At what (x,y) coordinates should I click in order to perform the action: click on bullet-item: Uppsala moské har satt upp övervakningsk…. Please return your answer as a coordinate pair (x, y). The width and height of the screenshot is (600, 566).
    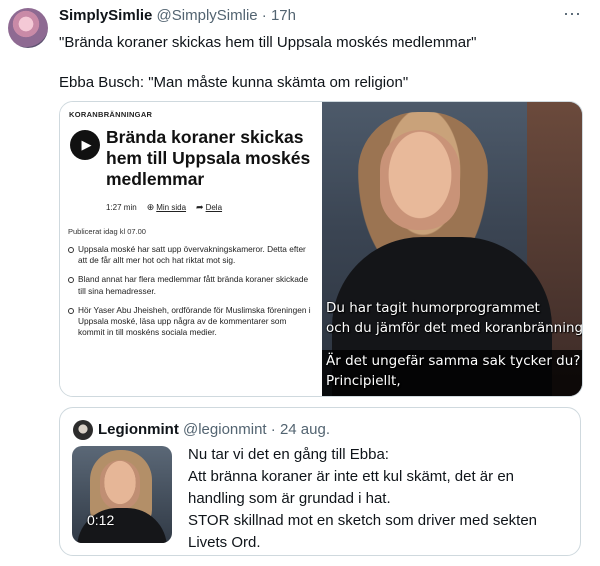
    Looking at the image, I should click on (191, 255).